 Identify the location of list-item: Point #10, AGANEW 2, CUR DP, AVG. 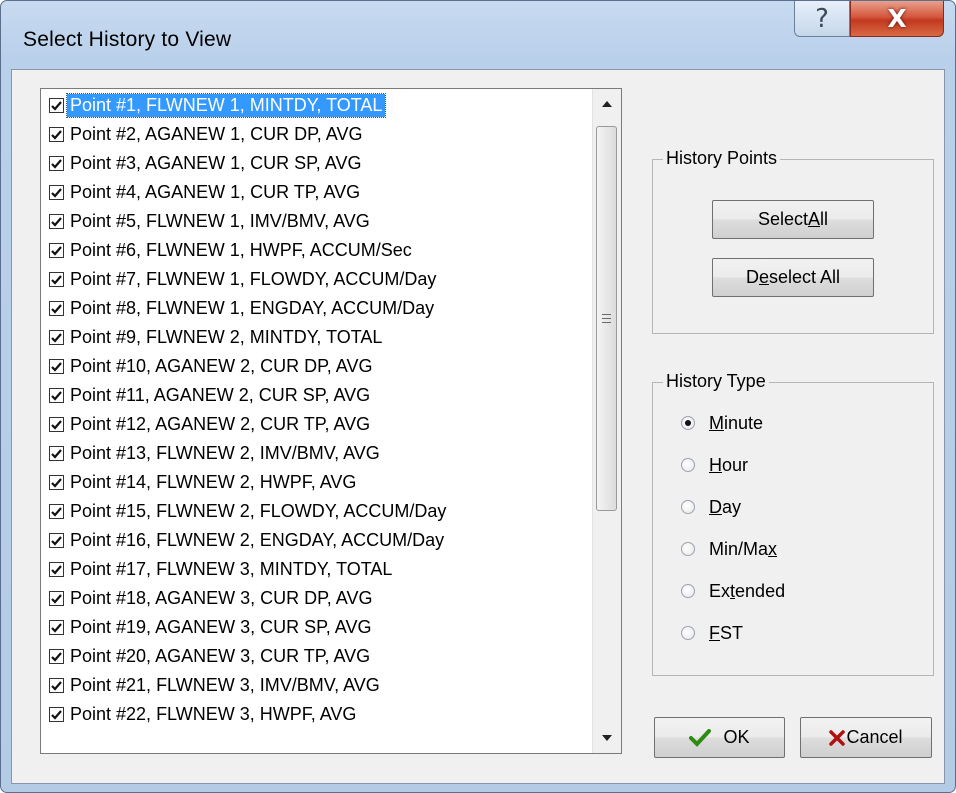
(319, 366).